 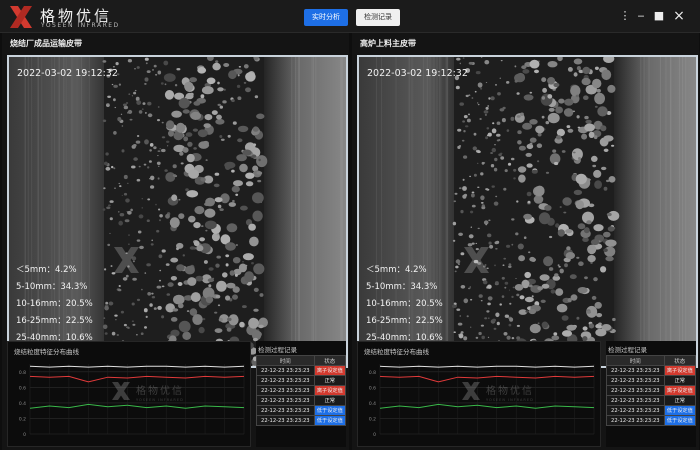 What do you see at coordinates (510, 400) in the screenshot?
I see `watermark-subtext: YOSEEN INFRARED` at bounding box center [510, 400].